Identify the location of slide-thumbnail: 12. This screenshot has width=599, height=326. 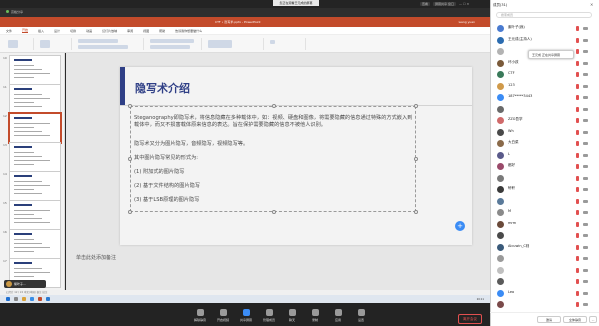
(32, 128).